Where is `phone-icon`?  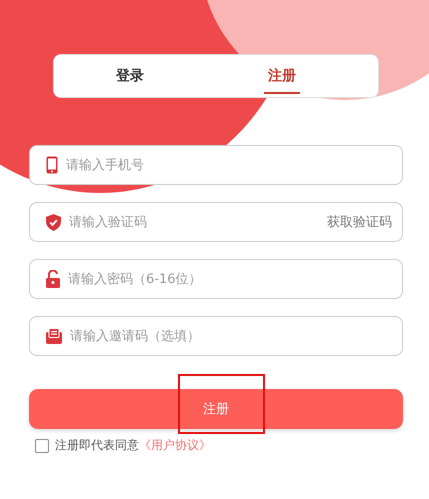 phone-icon is located at coordinates (52, 165).